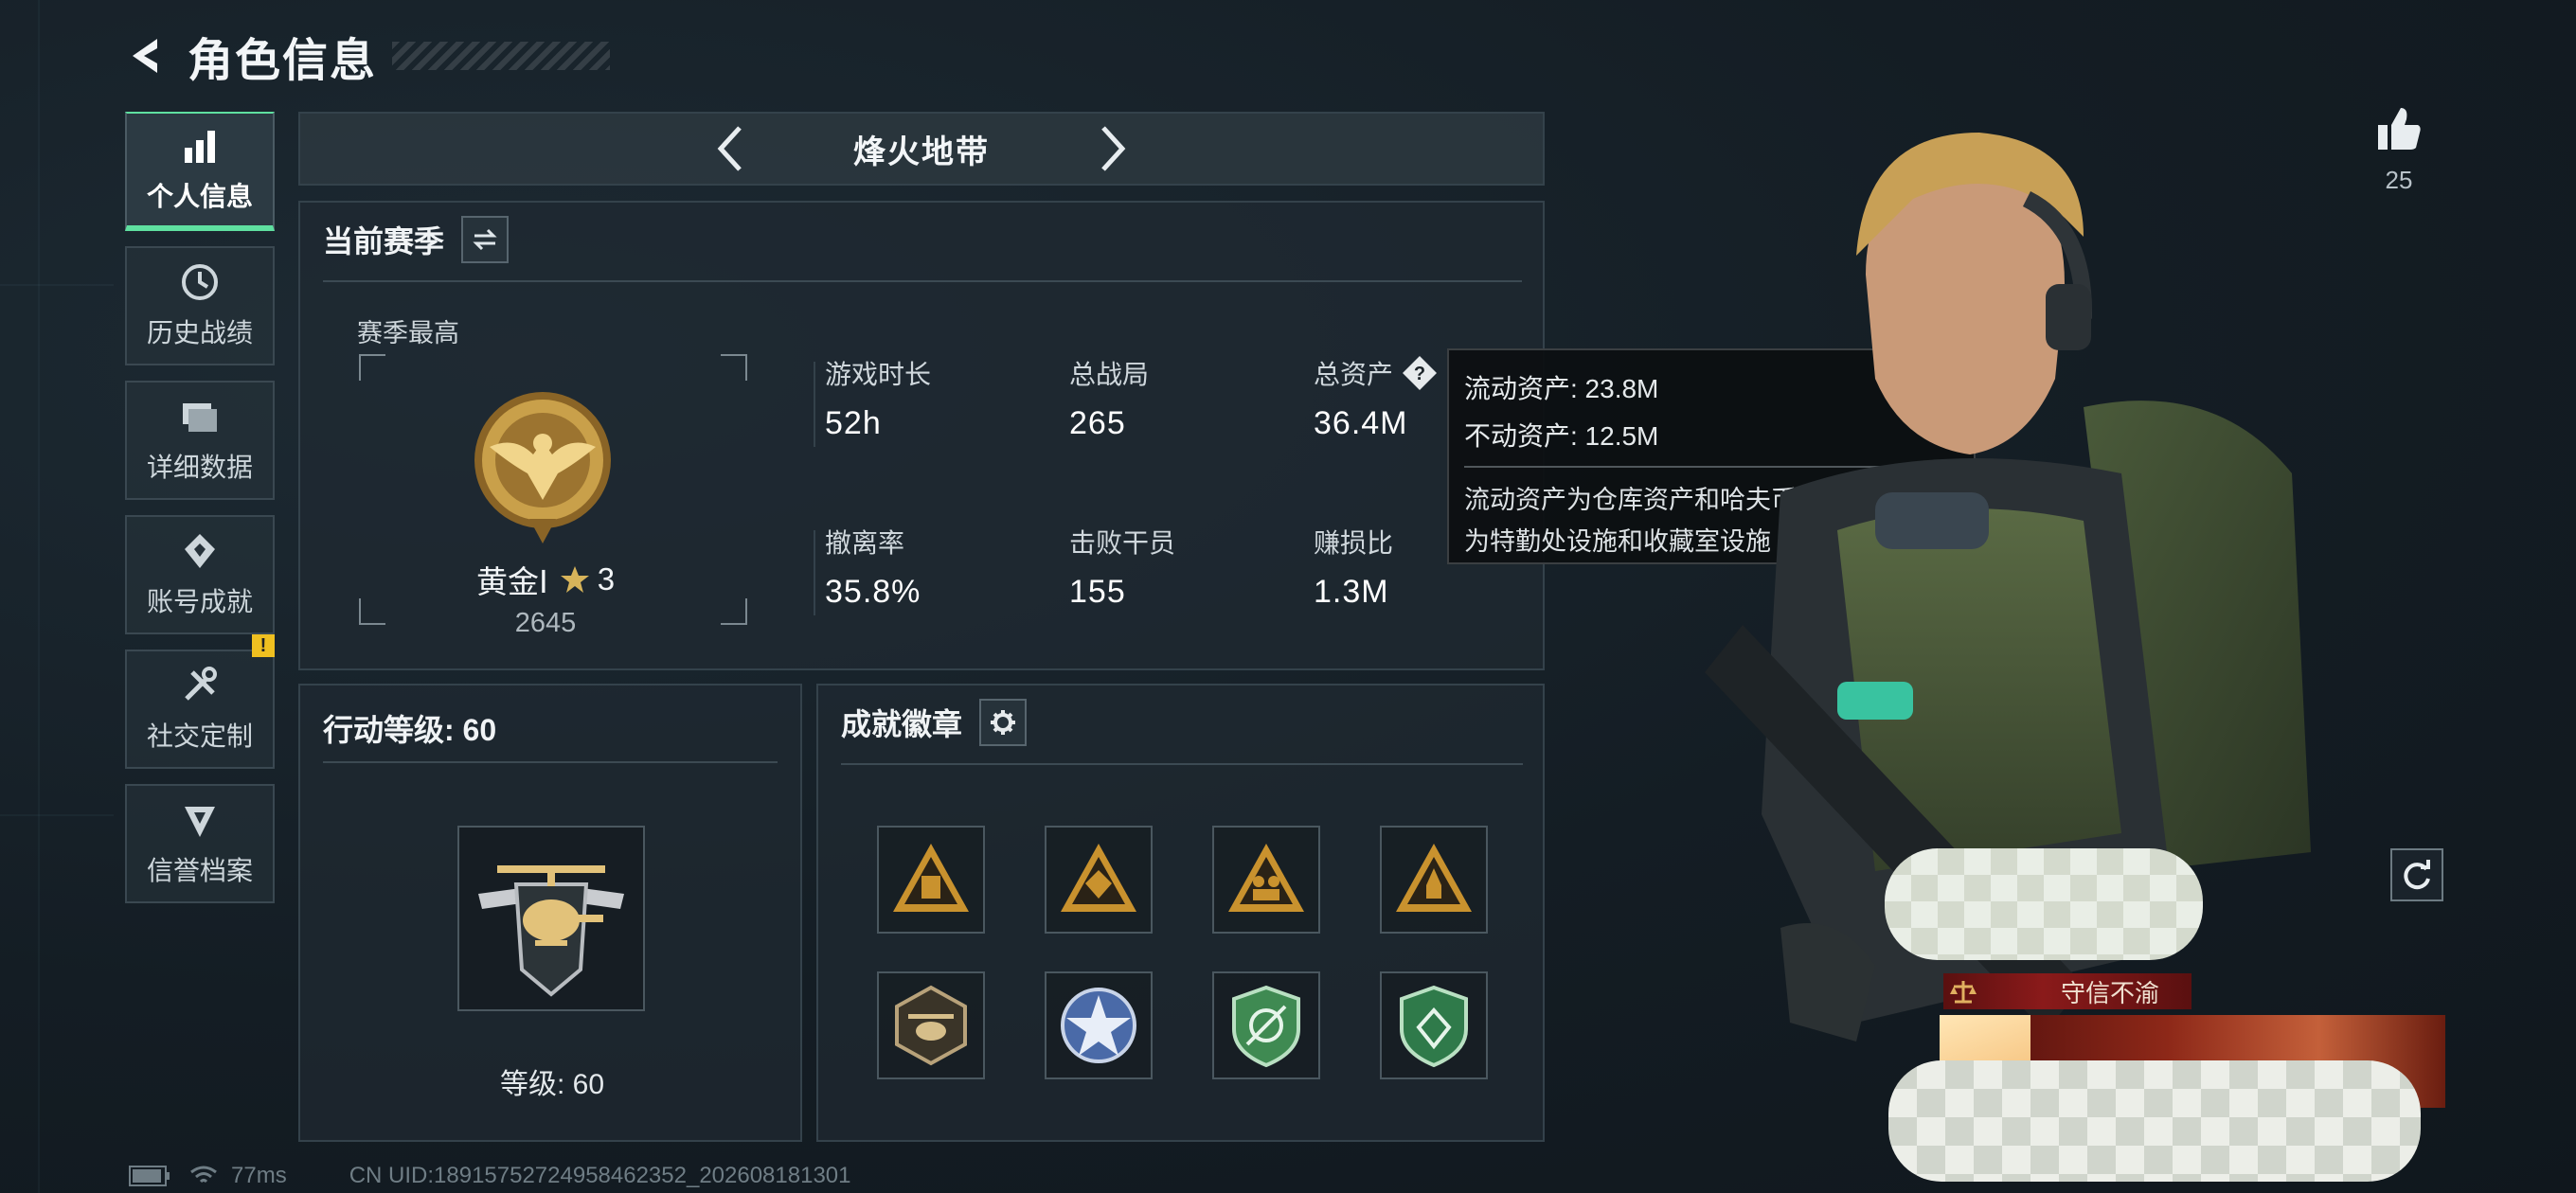 The height and width of the screenshot is (1193, 2576). What do you see at coordinates (551, 931) in the screenshot?
I see `helicopter-emblem` at bounding box center [551, 931].